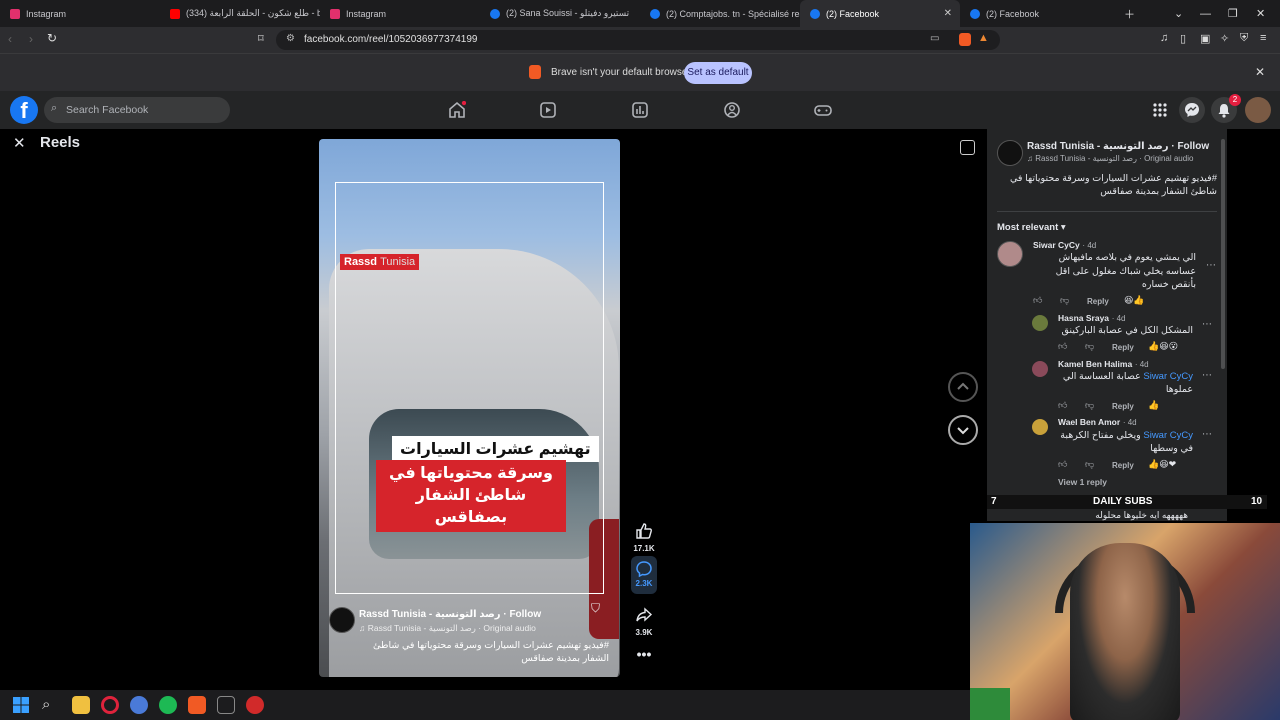  I want to click on browser-tab: (2) Facebook, so click(1040, 13).